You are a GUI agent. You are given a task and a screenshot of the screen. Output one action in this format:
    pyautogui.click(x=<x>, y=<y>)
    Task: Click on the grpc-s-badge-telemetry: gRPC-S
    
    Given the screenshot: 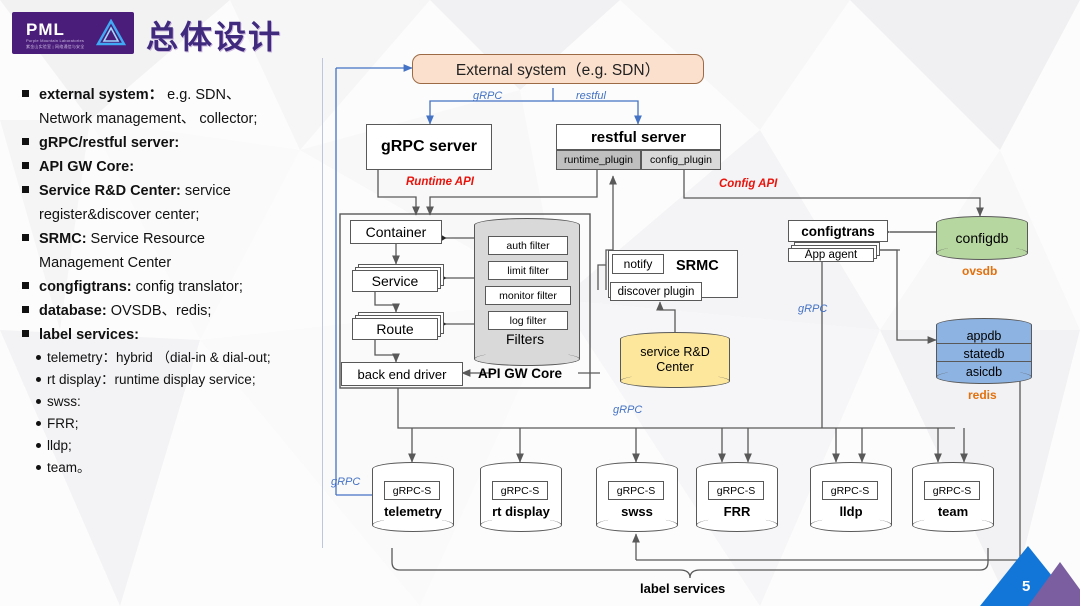 What is the action you would take?
    pyautogui.click(x=412, y=490)
    